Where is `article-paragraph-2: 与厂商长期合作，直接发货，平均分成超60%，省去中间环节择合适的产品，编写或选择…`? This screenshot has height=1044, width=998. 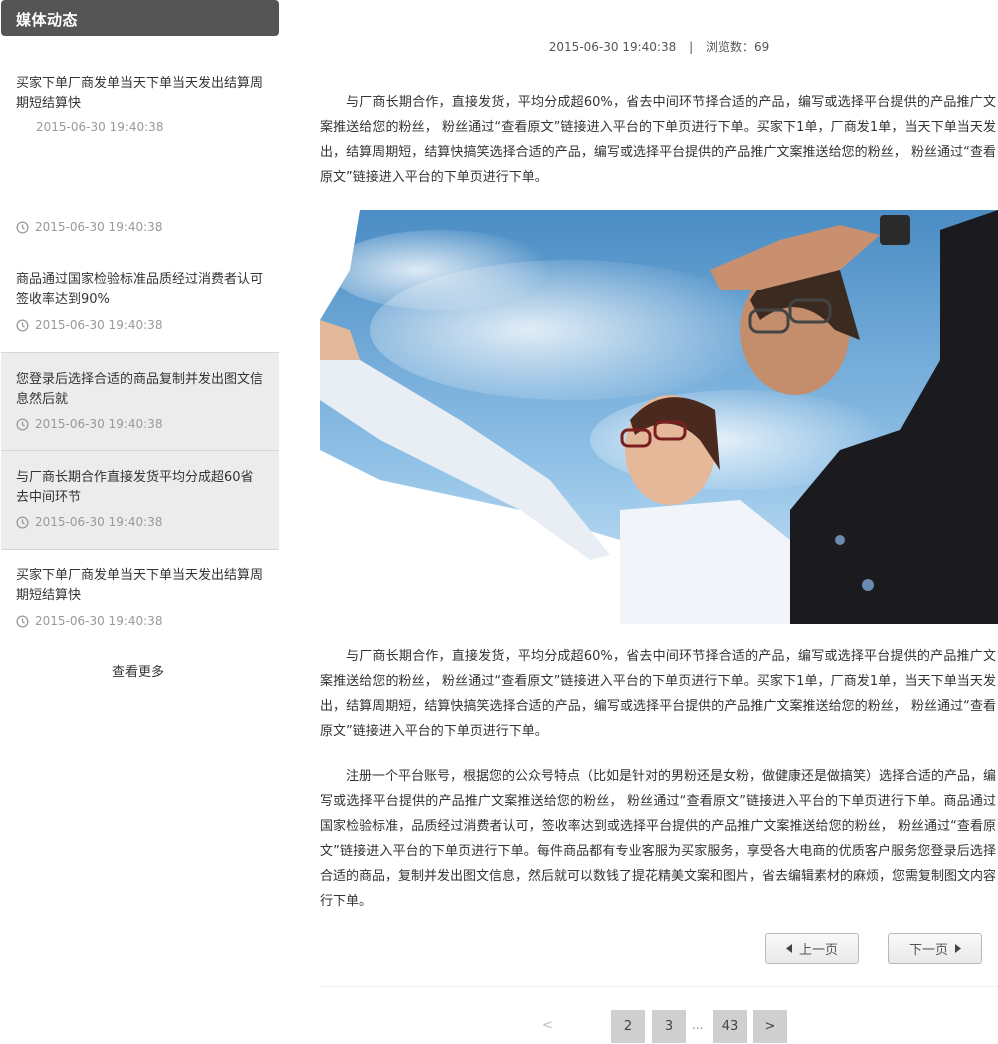 article-paragraph-2: 与厂商长期合作，直接发货，平均分成超60%，省去中间环节择合适的产品，编写或选择… is located at coordinates (658, 694).